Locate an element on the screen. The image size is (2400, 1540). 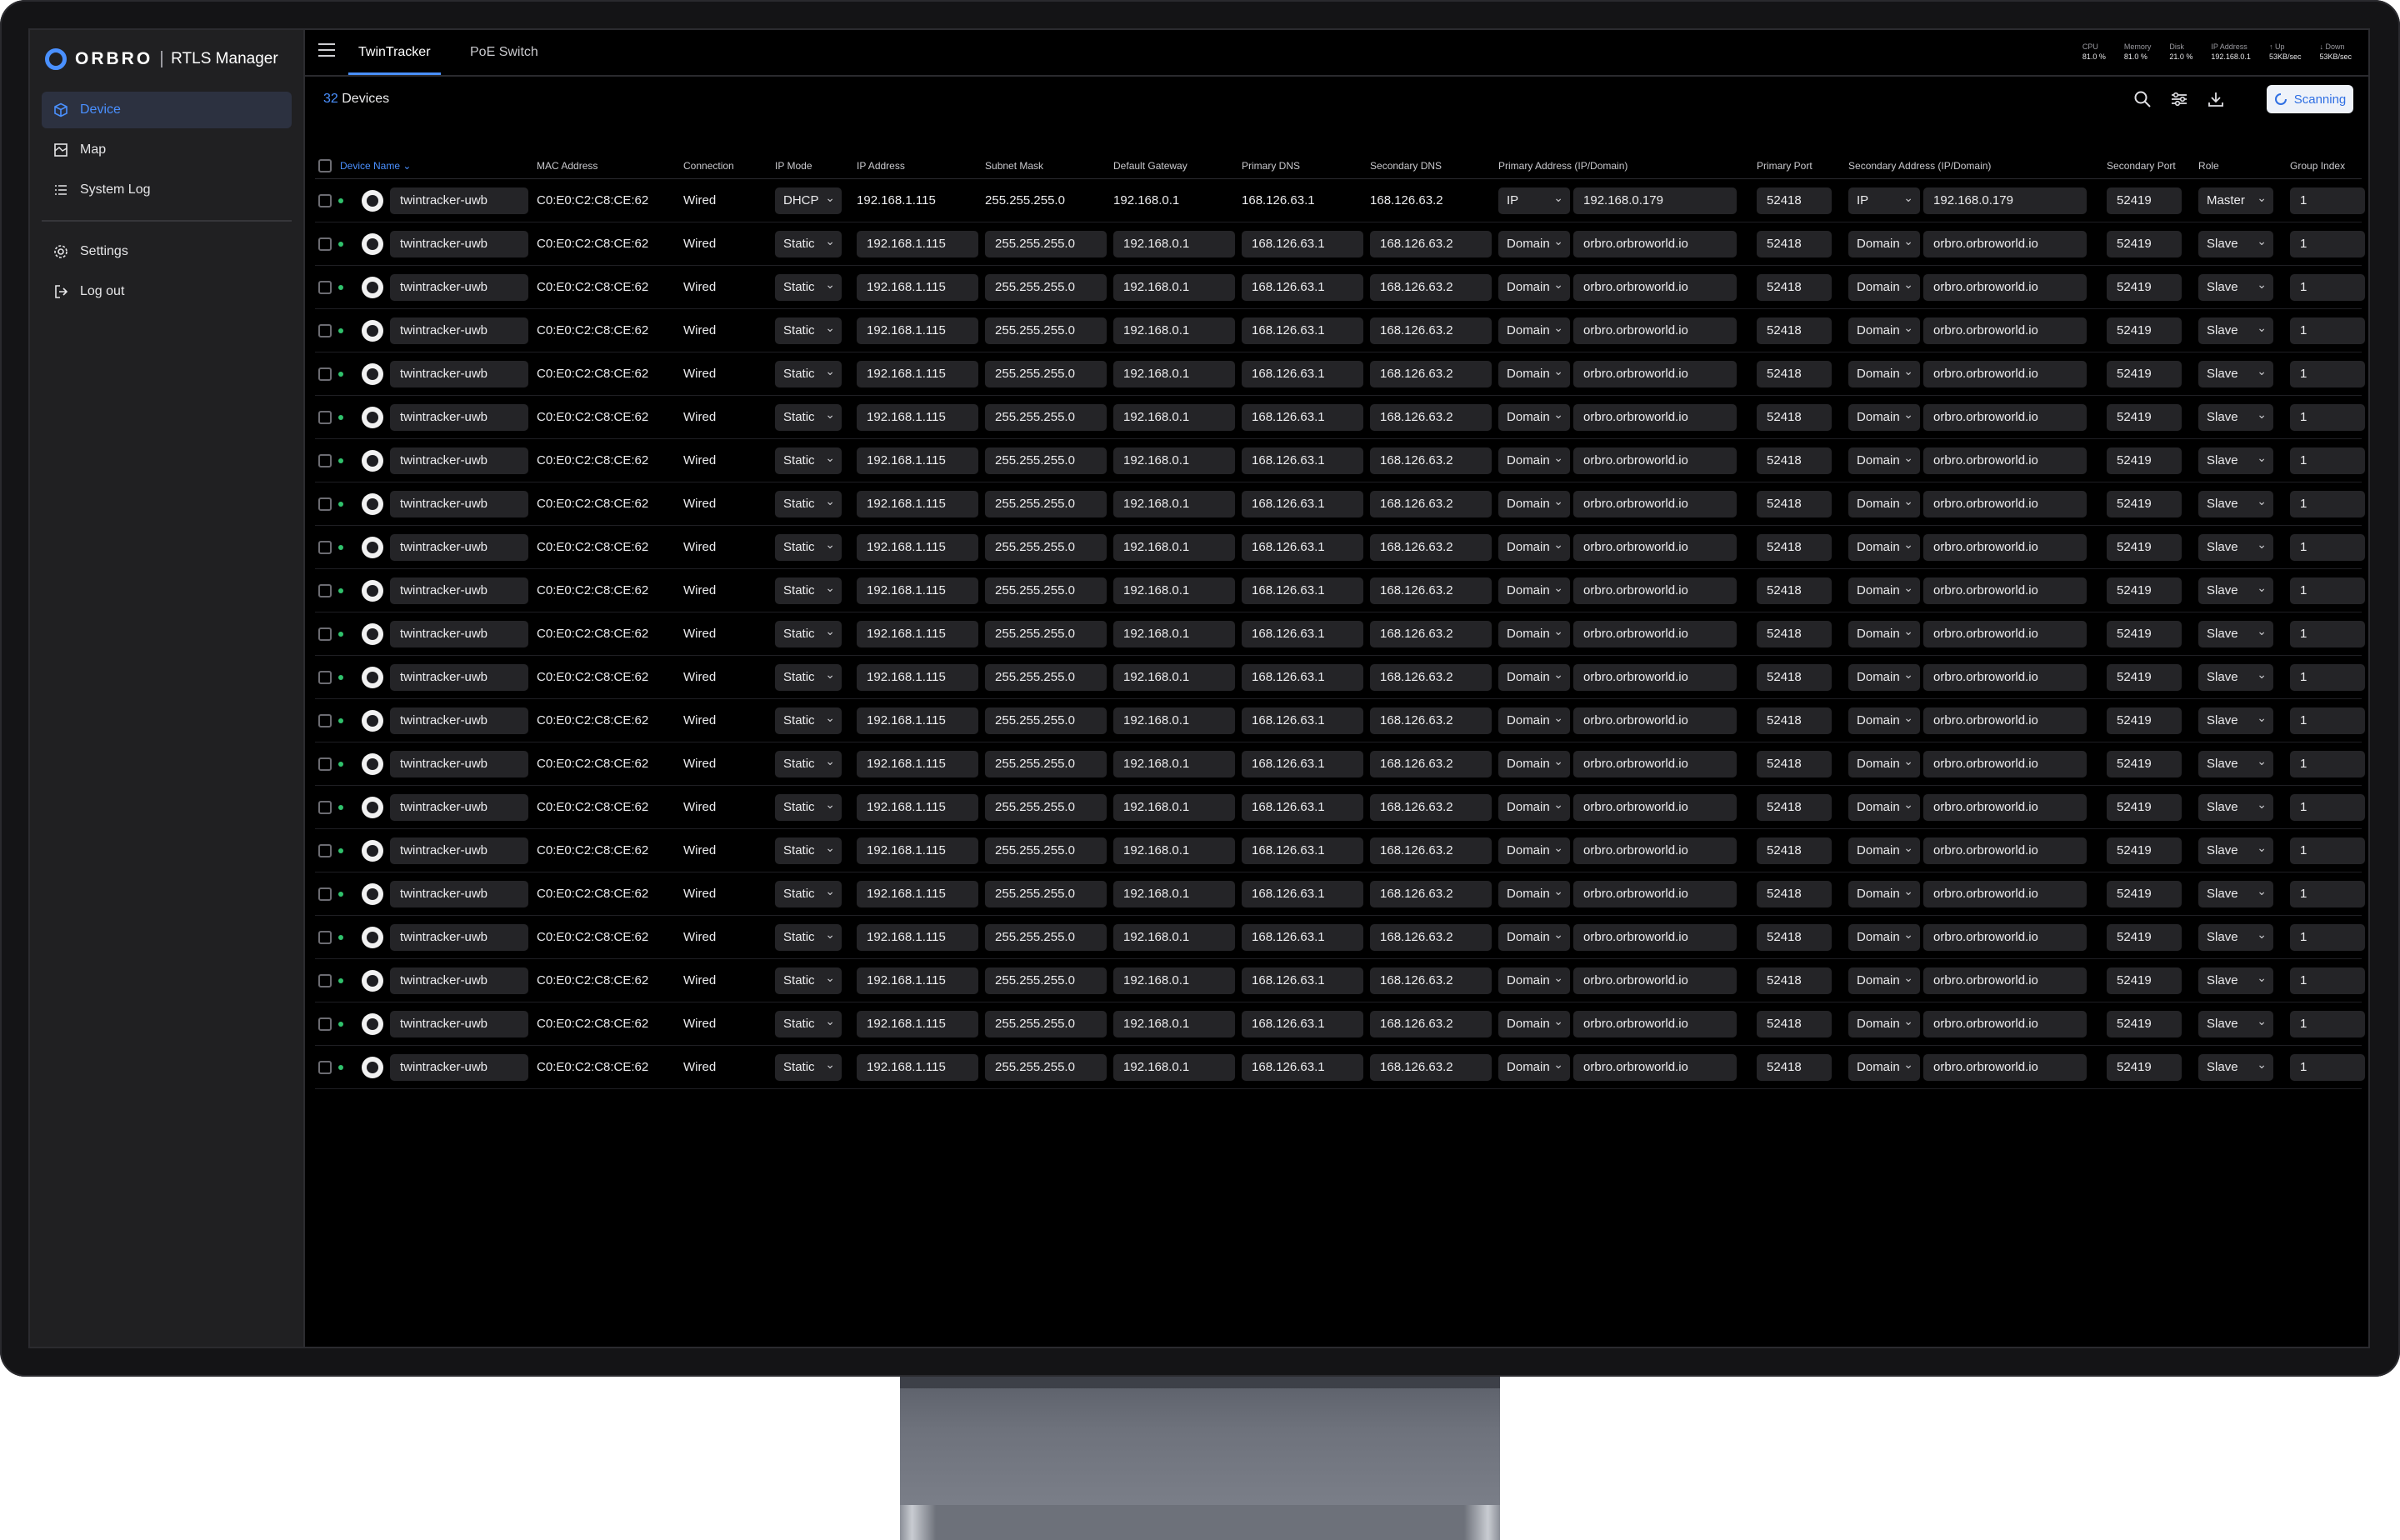
column-subnet-mask: Subnet Mask is located at coordinates (1043, 166).